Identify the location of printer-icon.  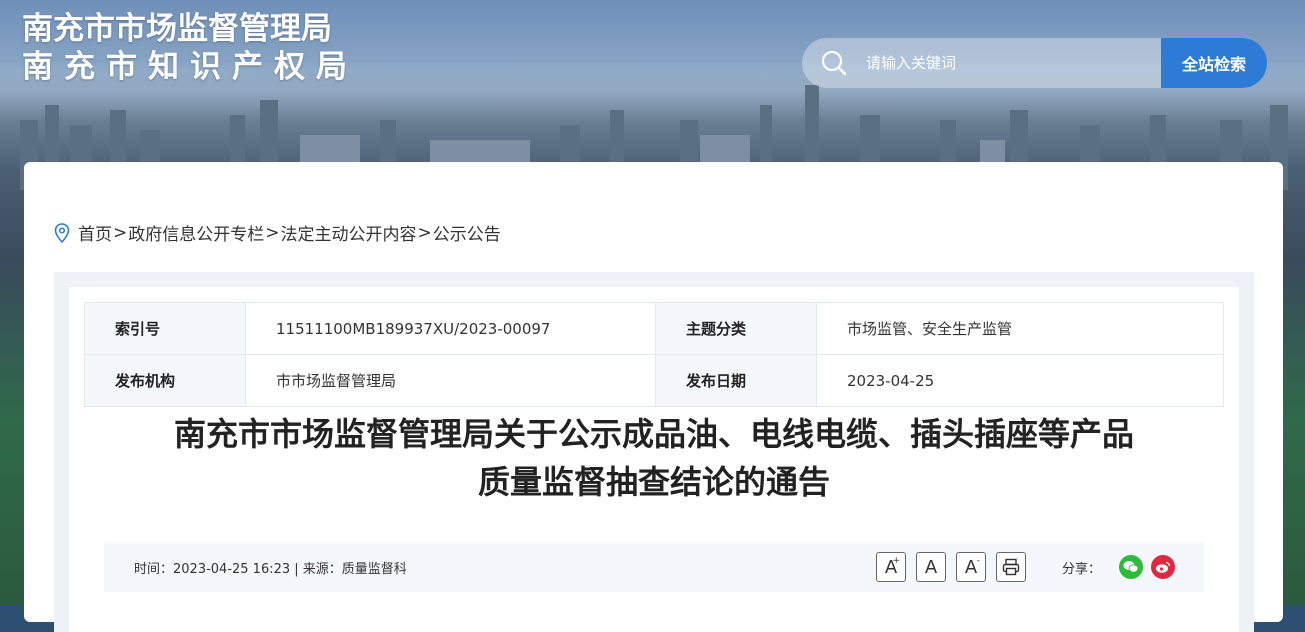
(1011, 567).